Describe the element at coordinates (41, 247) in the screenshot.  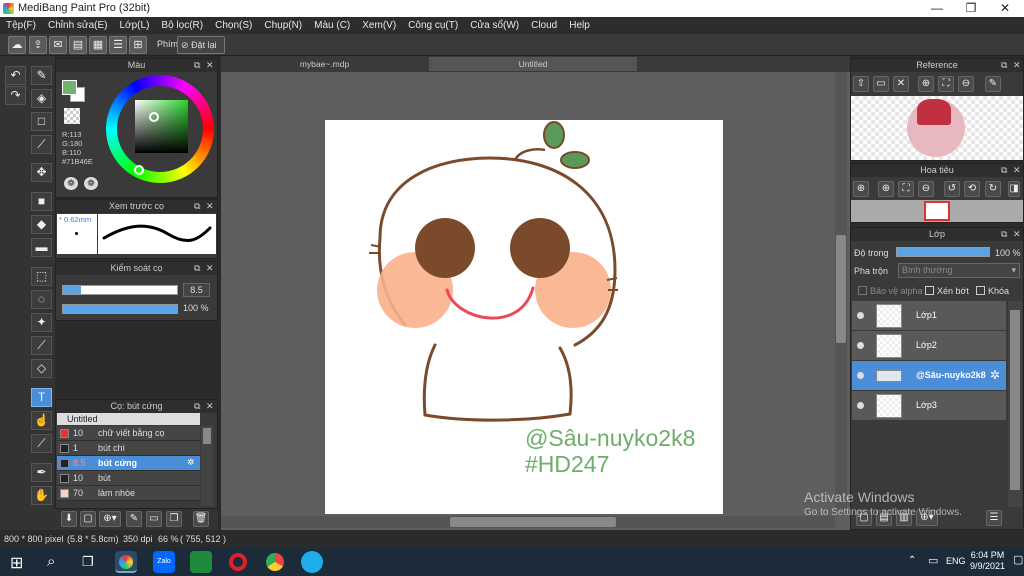
I see `gradient-tool-icon: ▬` at that location.